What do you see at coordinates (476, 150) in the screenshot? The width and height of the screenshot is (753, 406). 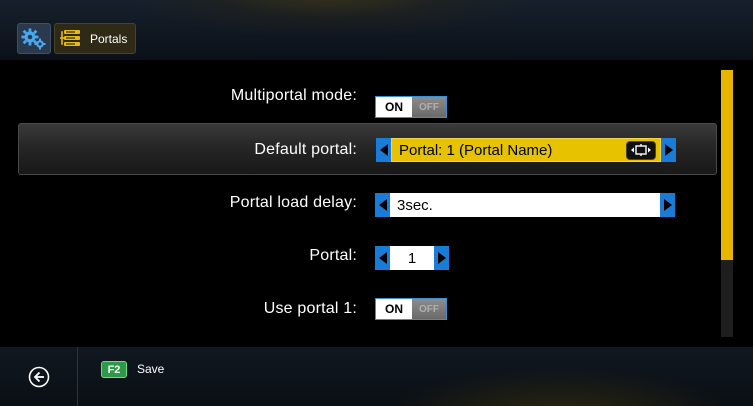 I see `default-portal-value: Portal: 1 (Portal Name)` at bounding box center [476, 150].